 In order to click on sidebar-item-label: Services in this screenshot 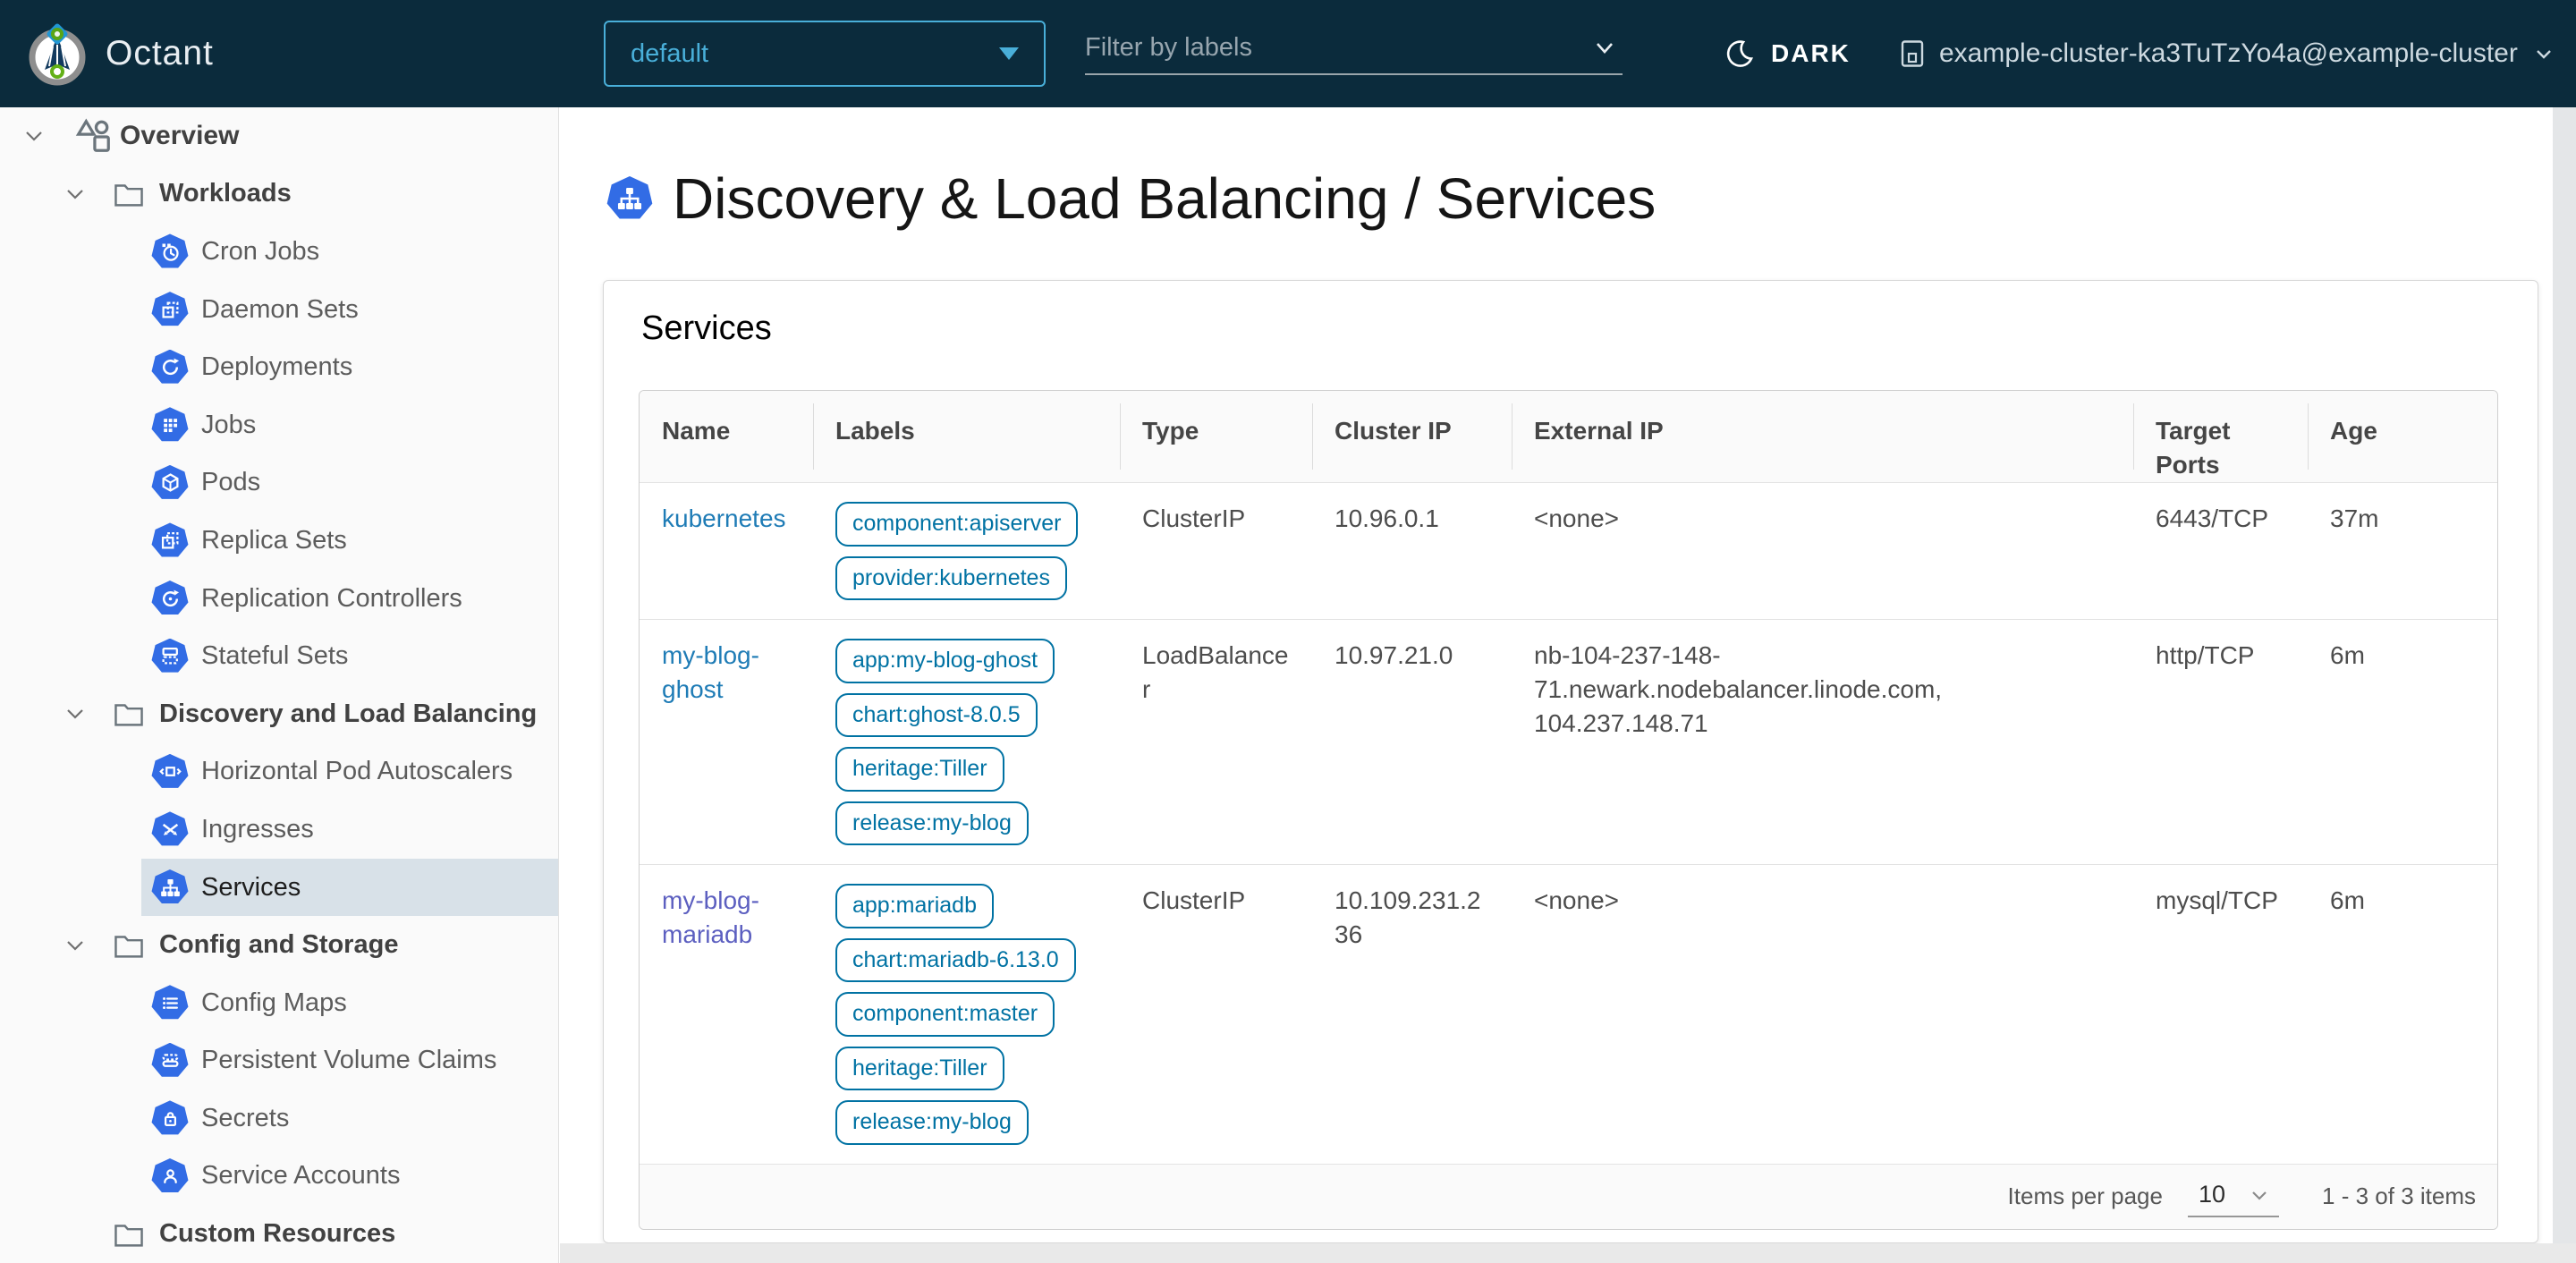, I will do `click(251, 887)`.